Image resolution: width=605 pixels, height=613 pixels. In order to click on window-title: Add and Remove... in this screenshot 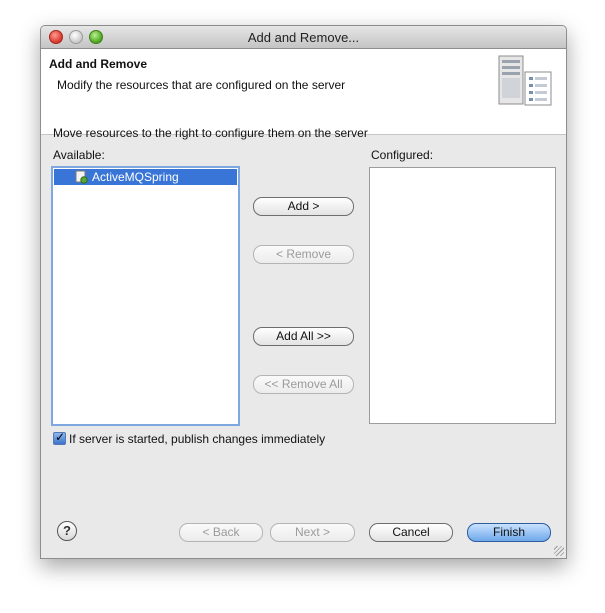, I will do `click(303, 37)`.